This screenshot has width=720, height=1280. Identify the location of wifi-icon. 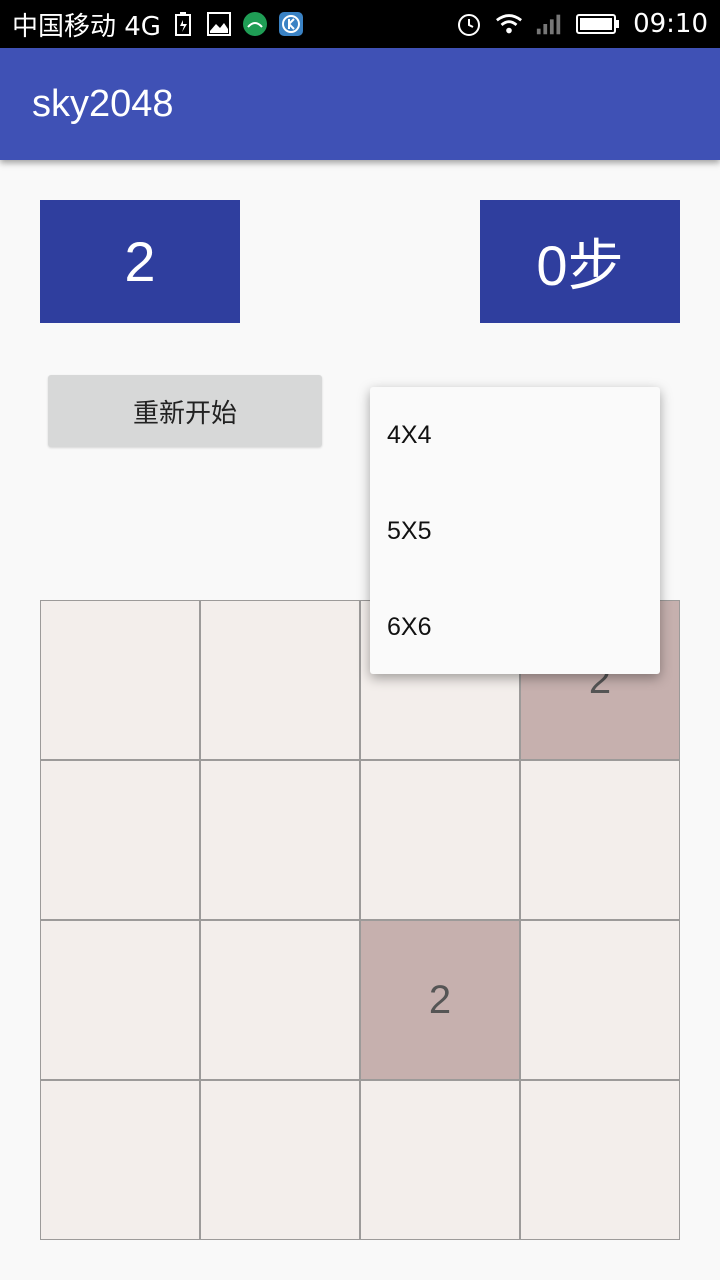
(509, 24).